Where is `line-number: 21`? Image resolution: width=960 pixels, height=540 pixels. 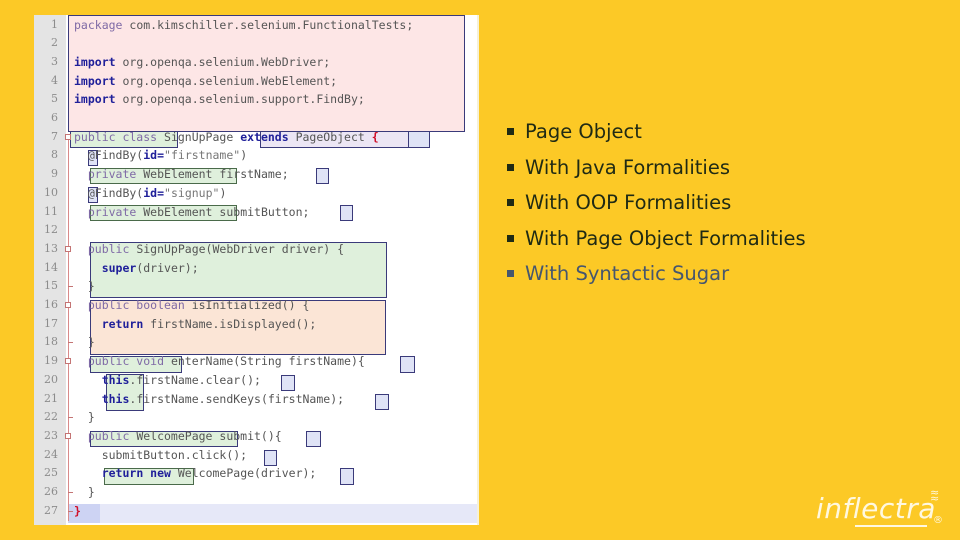
line-number: 21 is located at coordinates (51, 398).